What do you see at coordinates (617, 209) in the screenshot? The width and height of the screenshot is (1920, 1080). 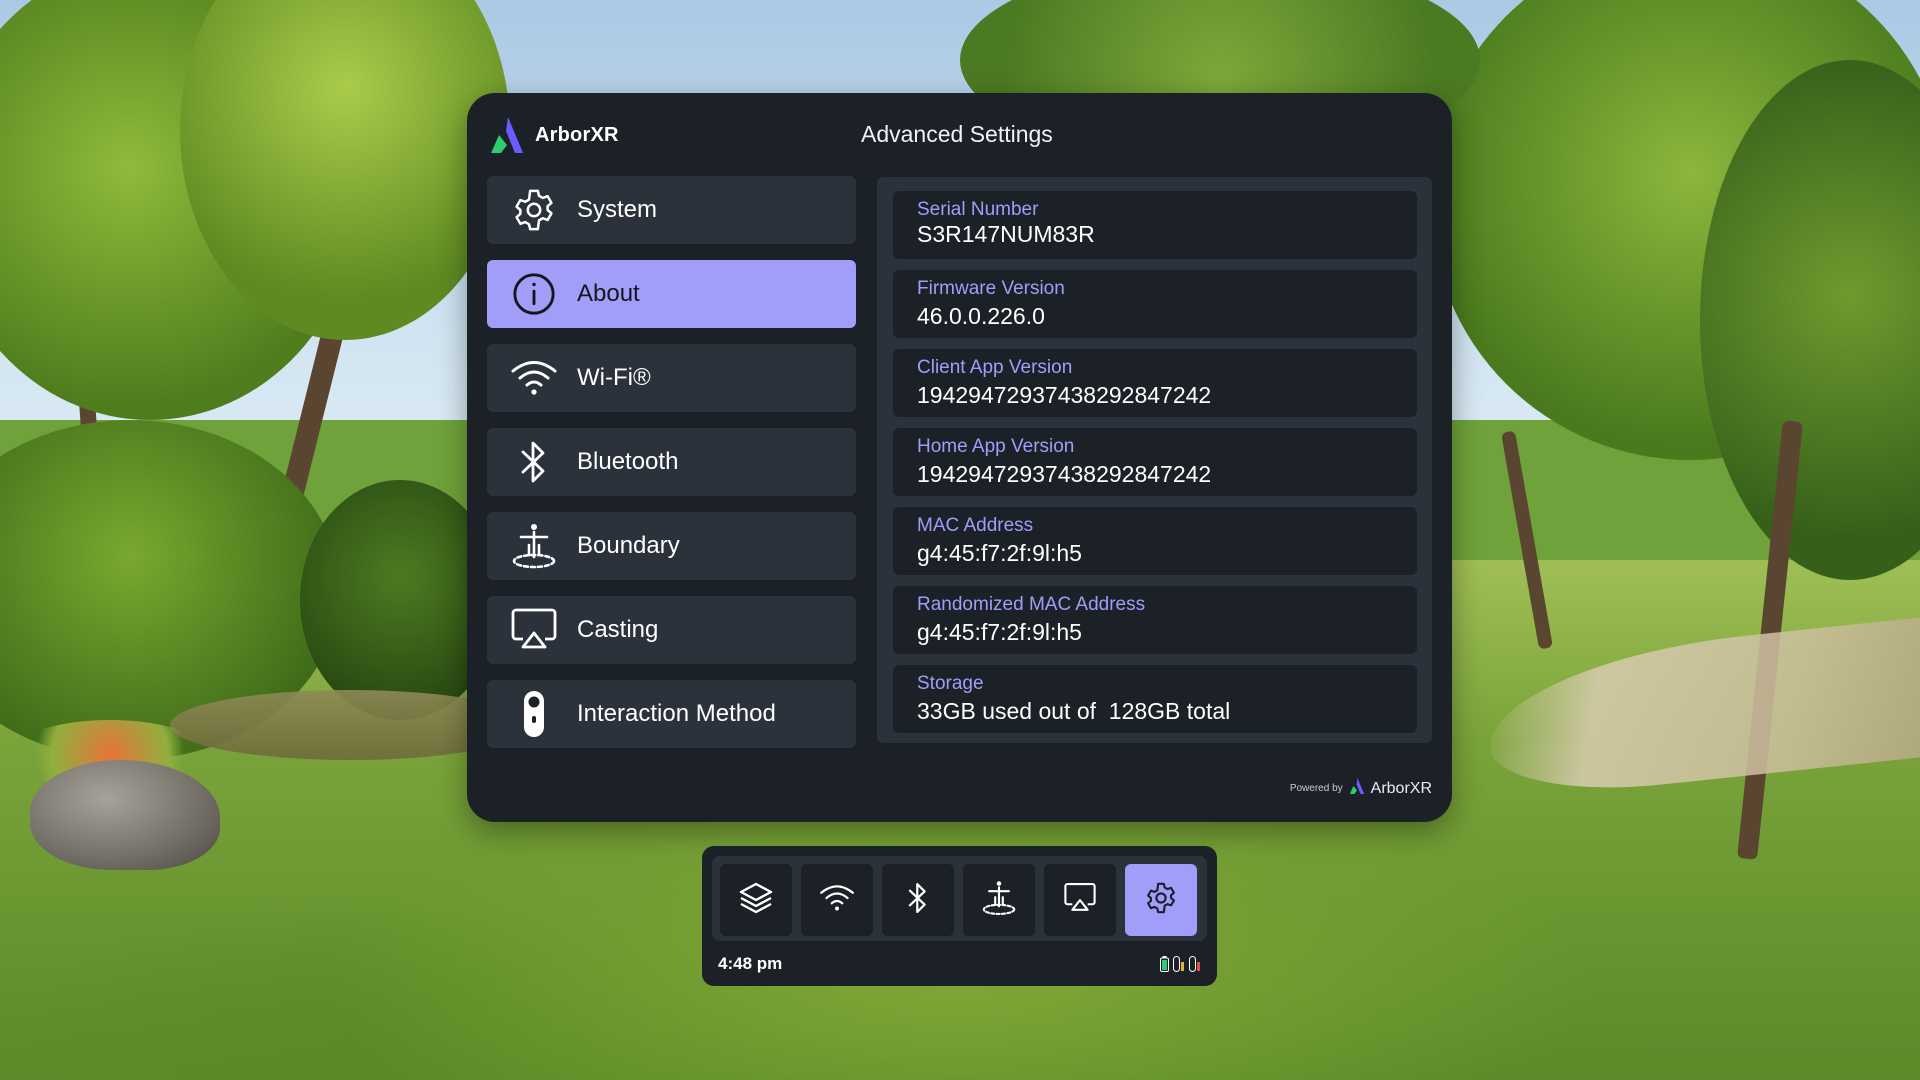 I see `menu-item-label: System` at bounding box center [617, 209].